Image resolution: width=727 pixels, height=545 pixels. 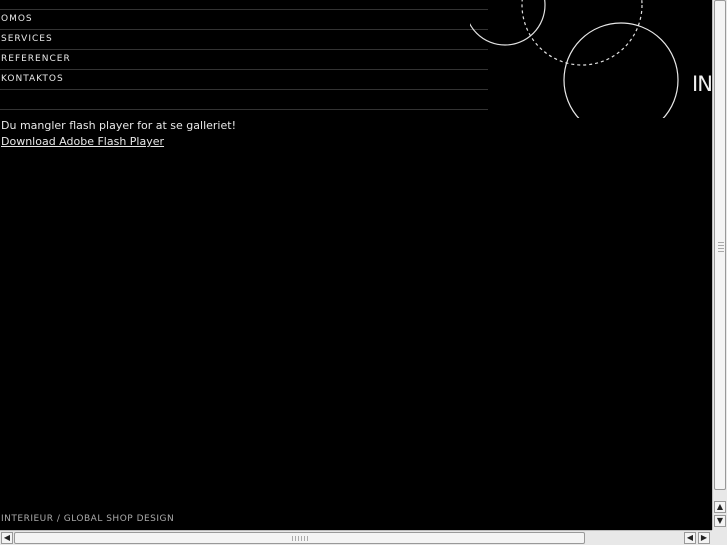 I want to click on vertical-scroll-thumb, so click(x=720, y=245).